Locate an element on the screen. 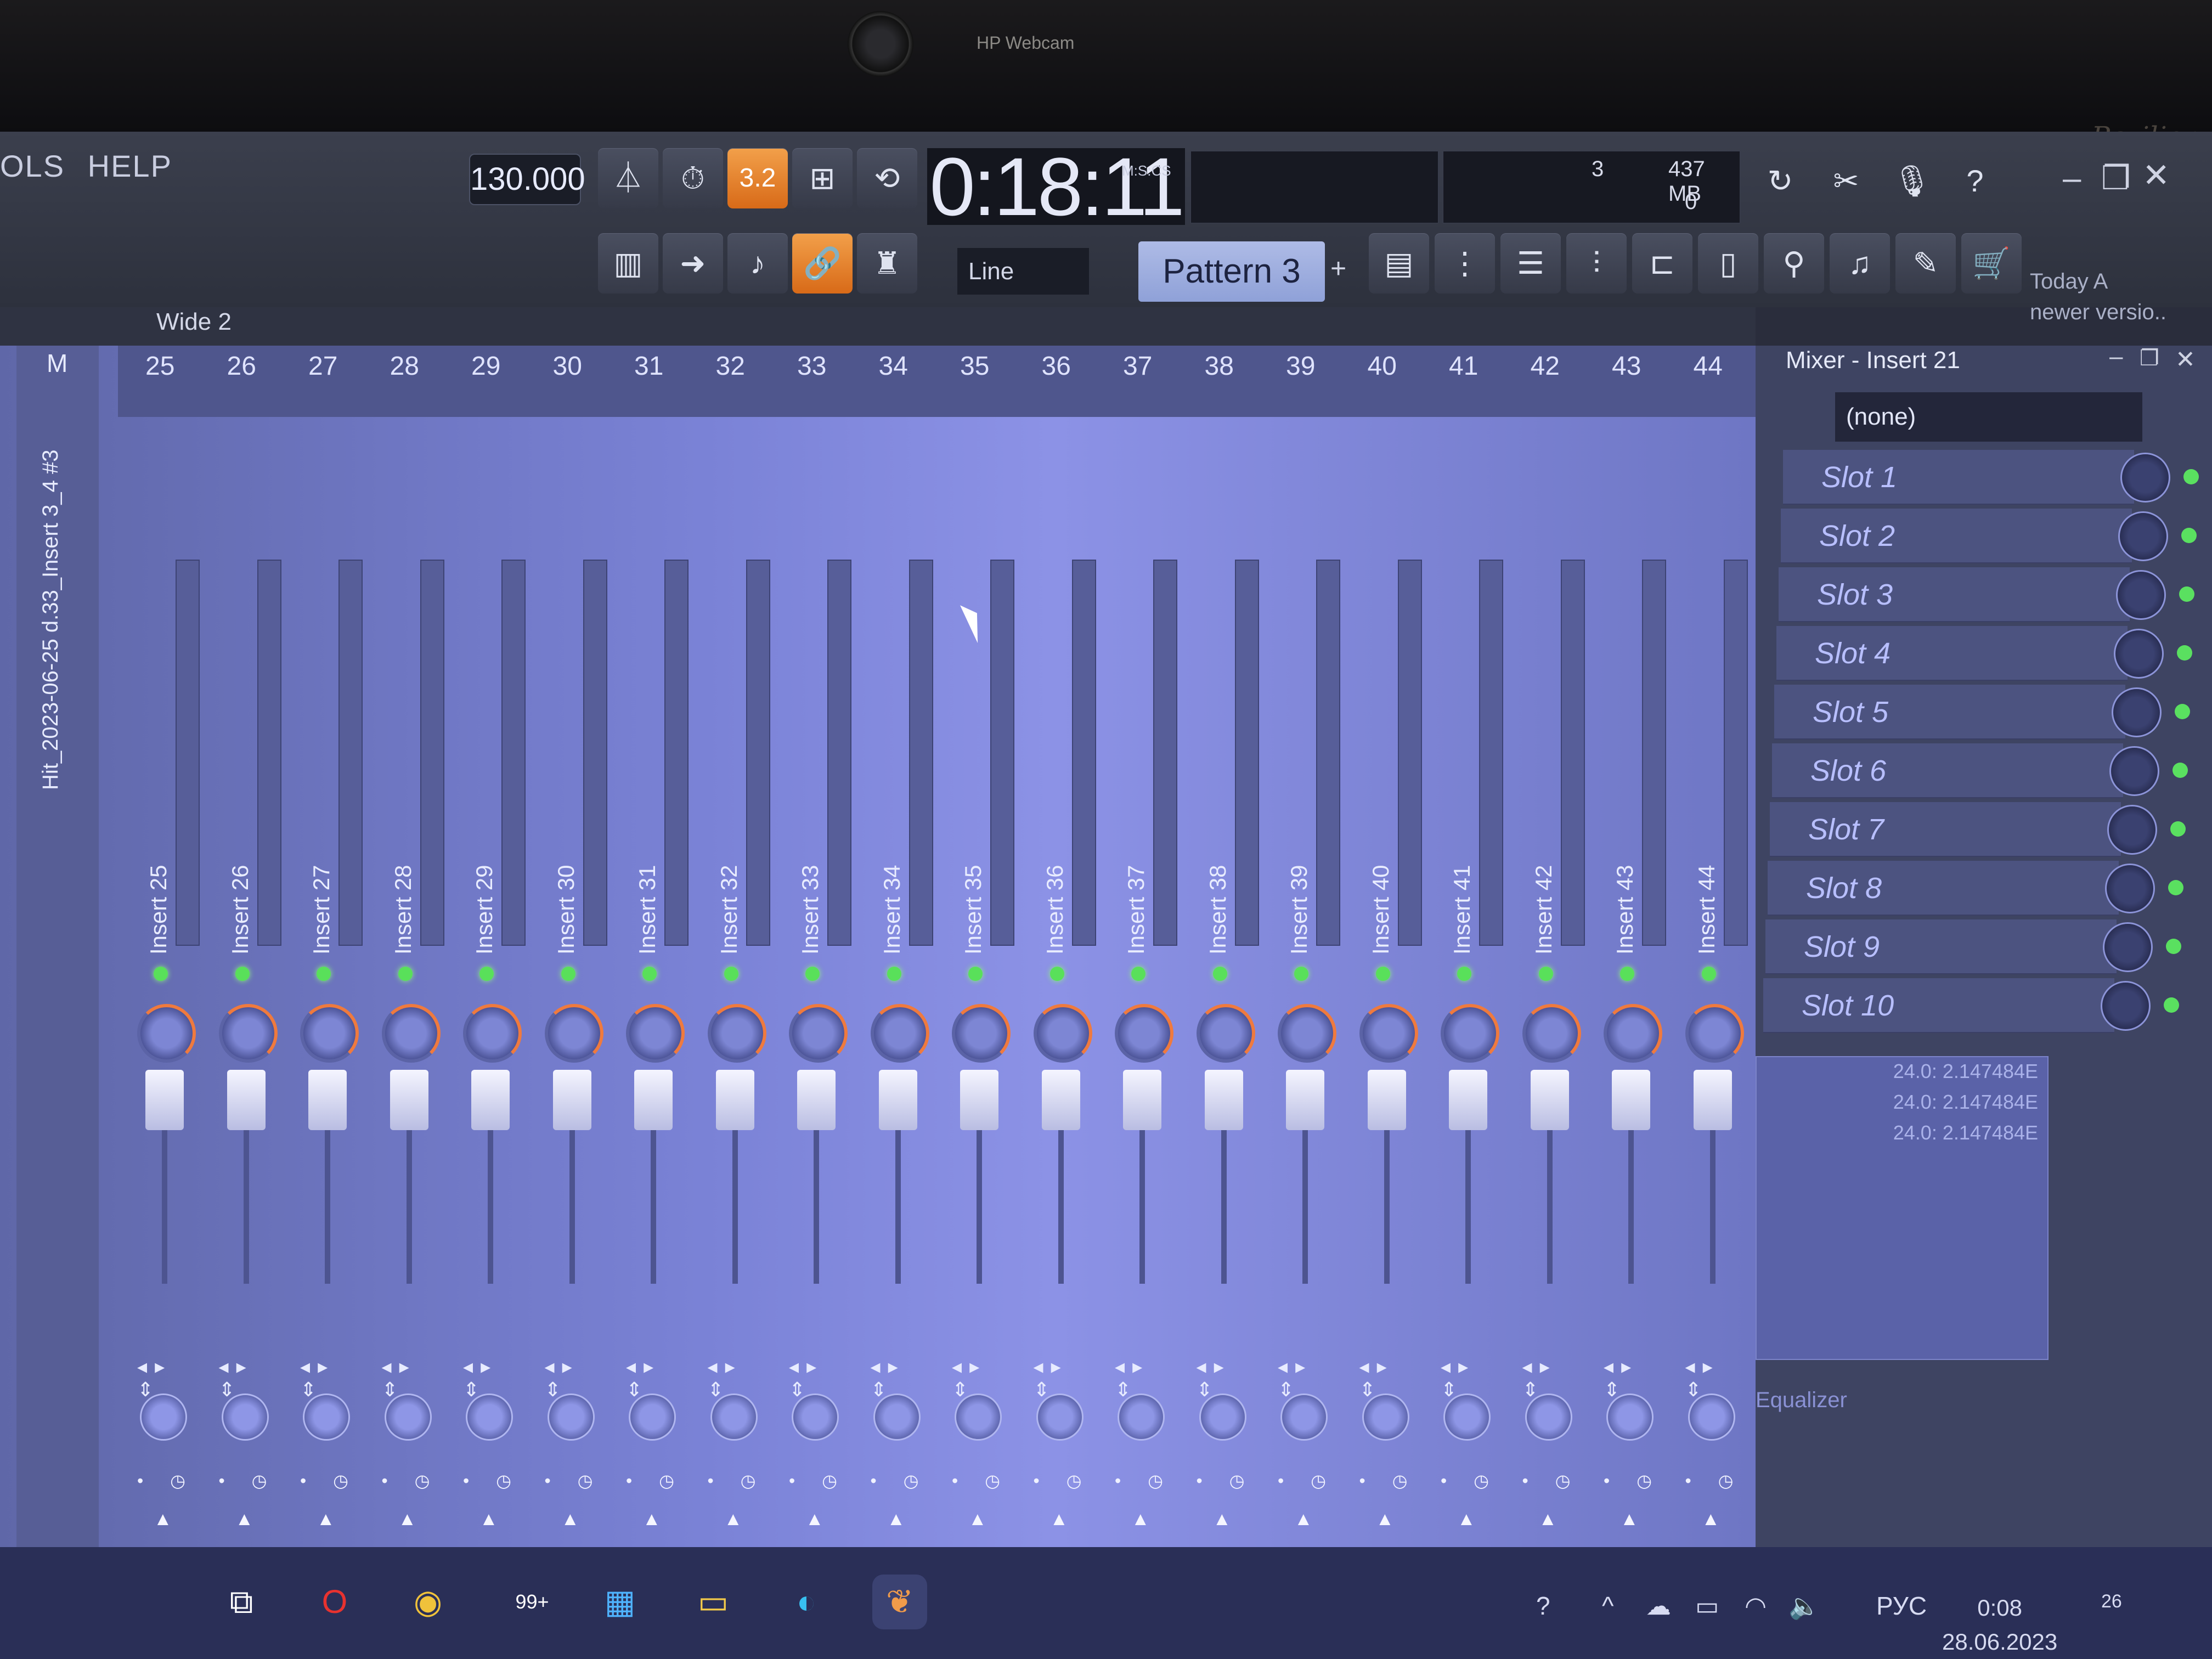  project-icon: ▯ is located at coordinates (1728, 263).